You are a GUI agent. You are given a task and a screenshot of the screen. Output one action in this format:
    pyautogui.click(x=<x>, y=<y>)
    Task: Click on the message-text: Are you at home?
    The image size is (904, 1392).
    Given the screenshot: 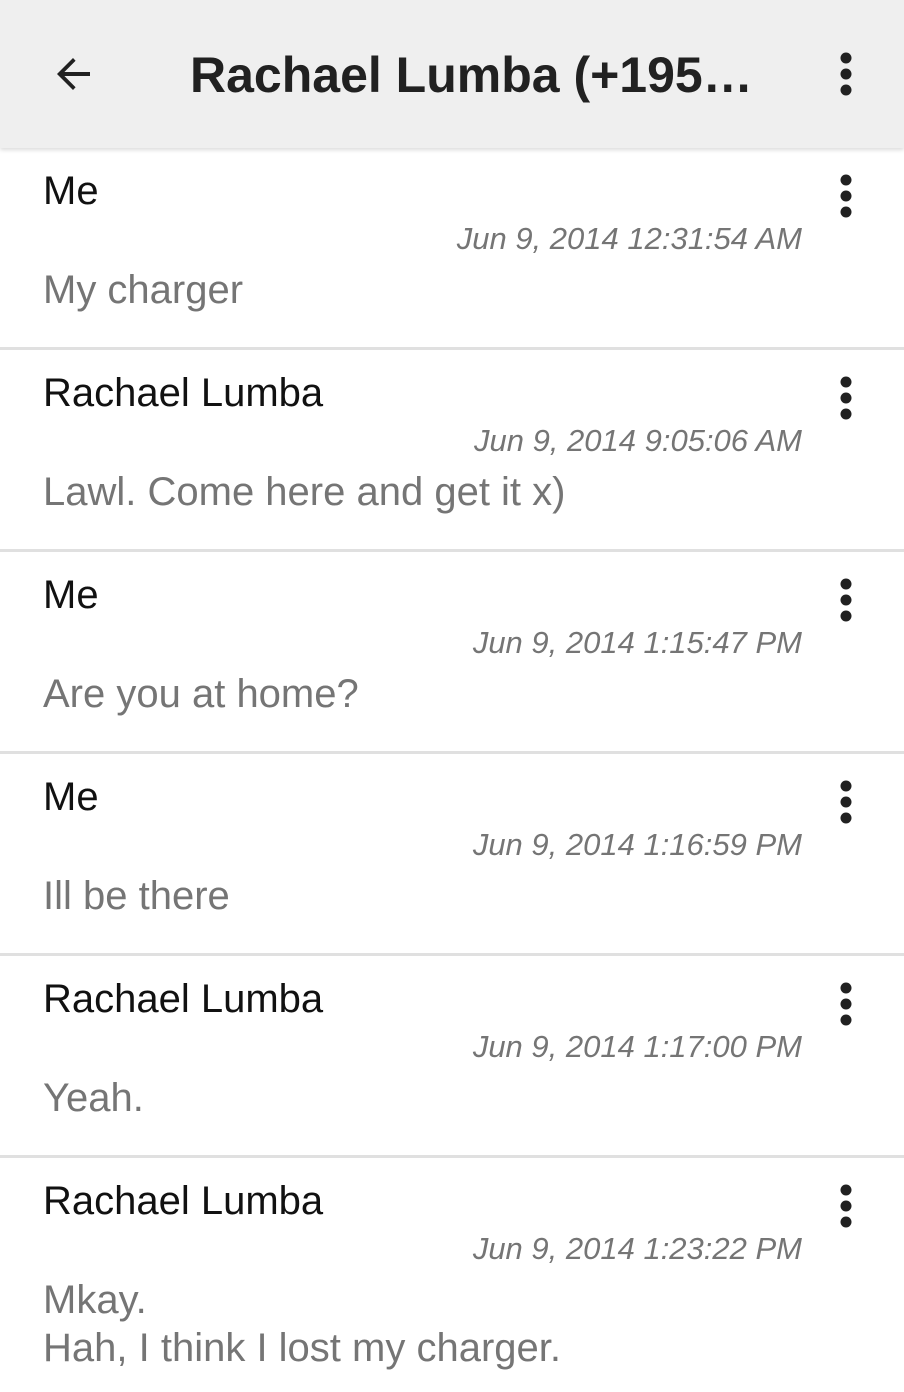 What is the action you would take?
    pyautogui.click(x=201, y=694)
    